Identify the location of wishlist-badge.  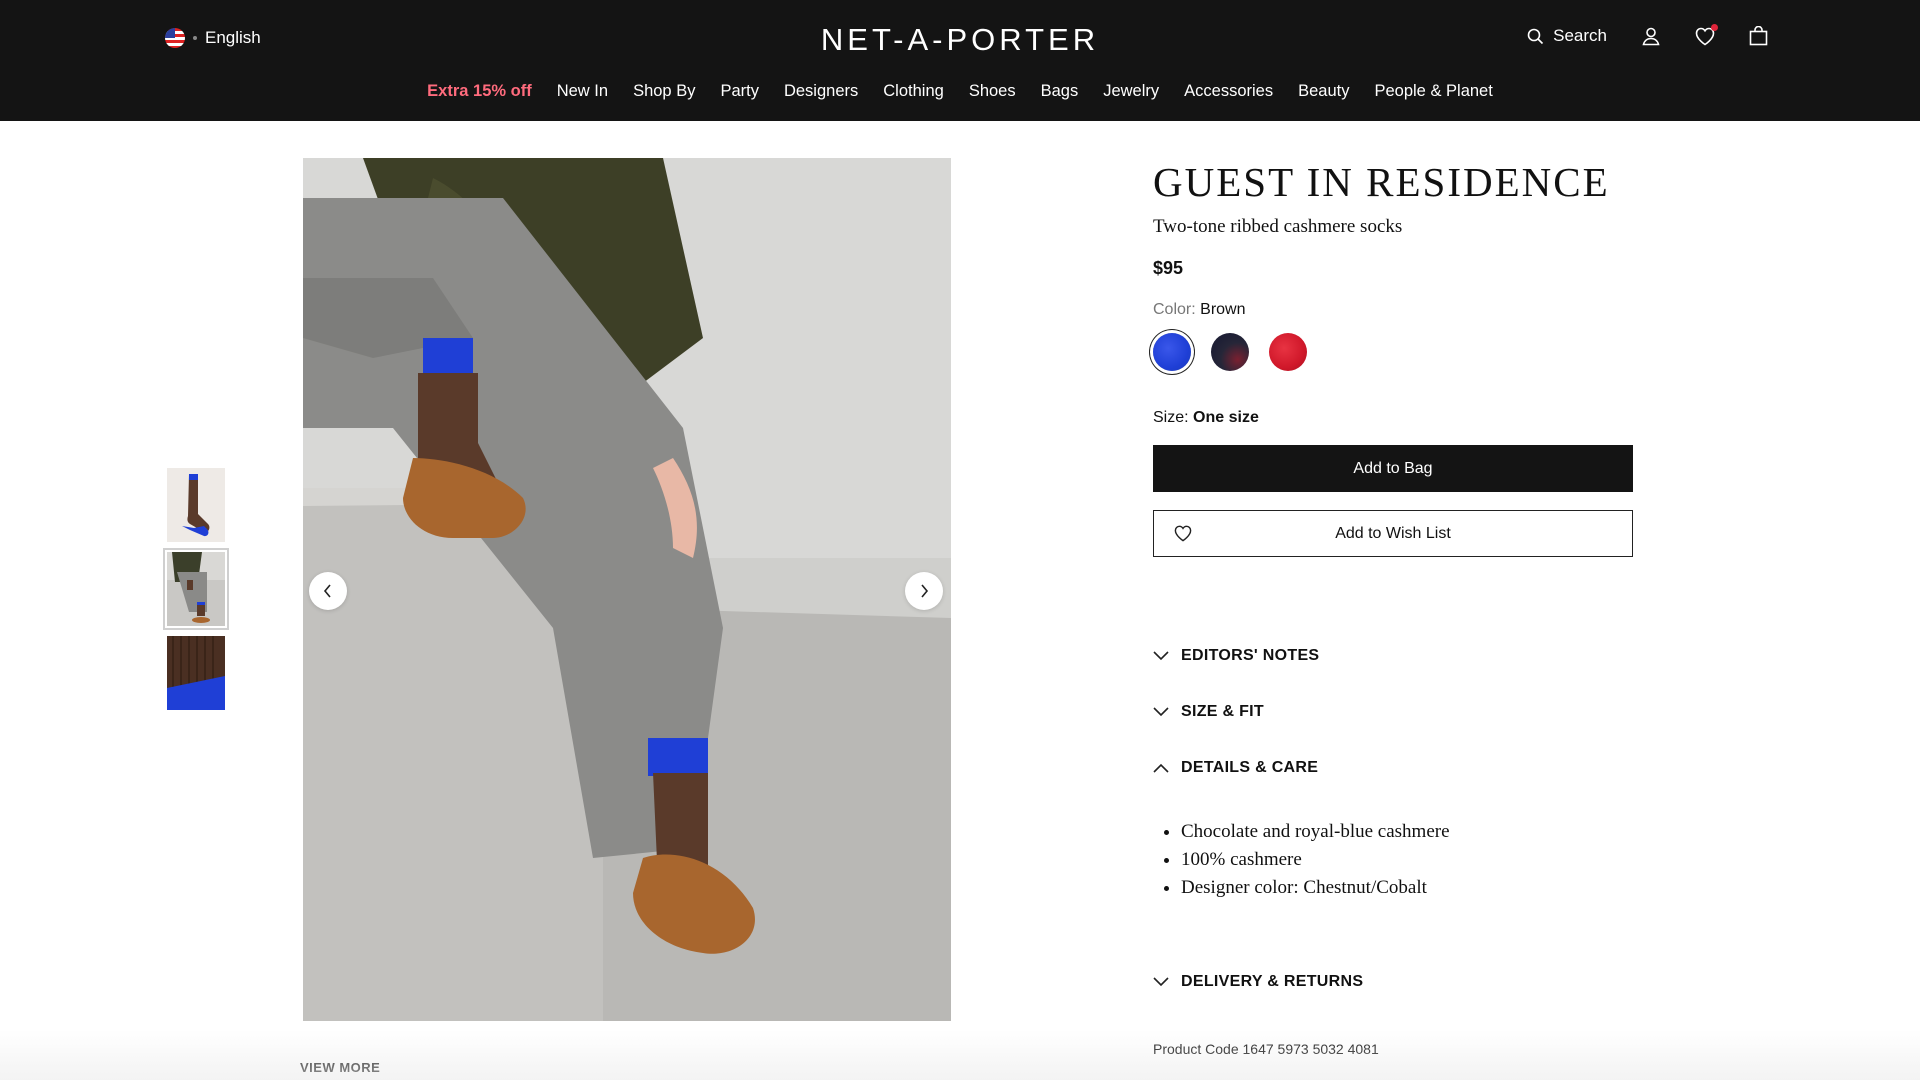
(1714, 27).